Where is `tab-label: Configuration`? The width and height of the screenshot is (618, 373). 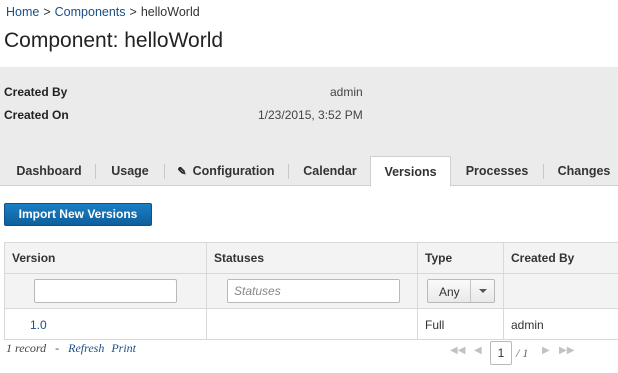 tab-label: Configuration is located at coordinates (233, 171).